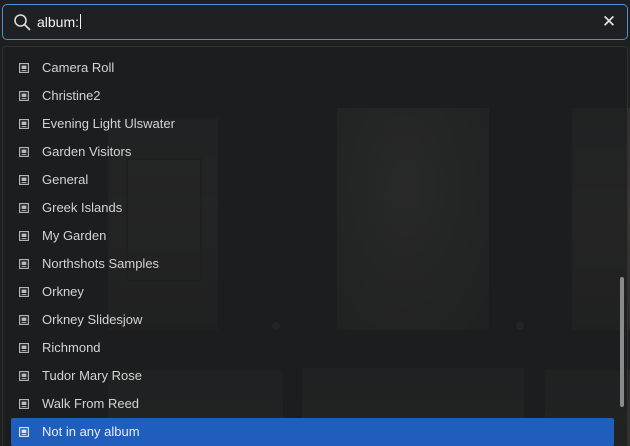  I want to click on list-item-label: Richmond, so click(71, 347).